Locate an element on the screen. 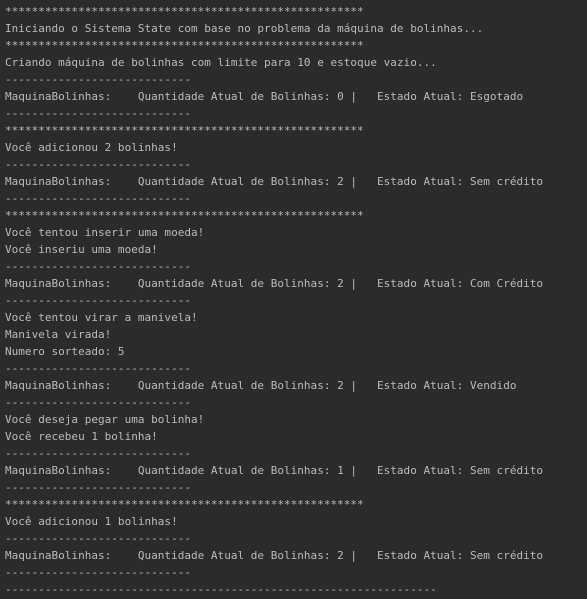 This screenshot has width=587, height=599. console-line: Você recebeu 1 bolinha! is located at coordinates (81, 436).